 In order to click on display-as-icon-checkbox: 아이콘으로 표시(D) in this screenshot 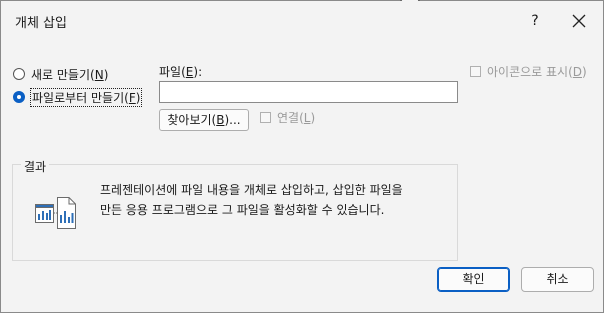, I will do `click(528, 71)`.